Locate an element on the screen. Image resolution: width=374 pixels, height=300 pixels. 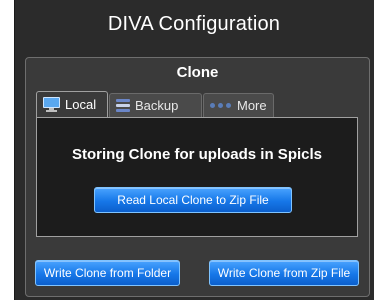
write-clone-from-folder-button: Write Clone from Folder is located at coordinates (107, 273).